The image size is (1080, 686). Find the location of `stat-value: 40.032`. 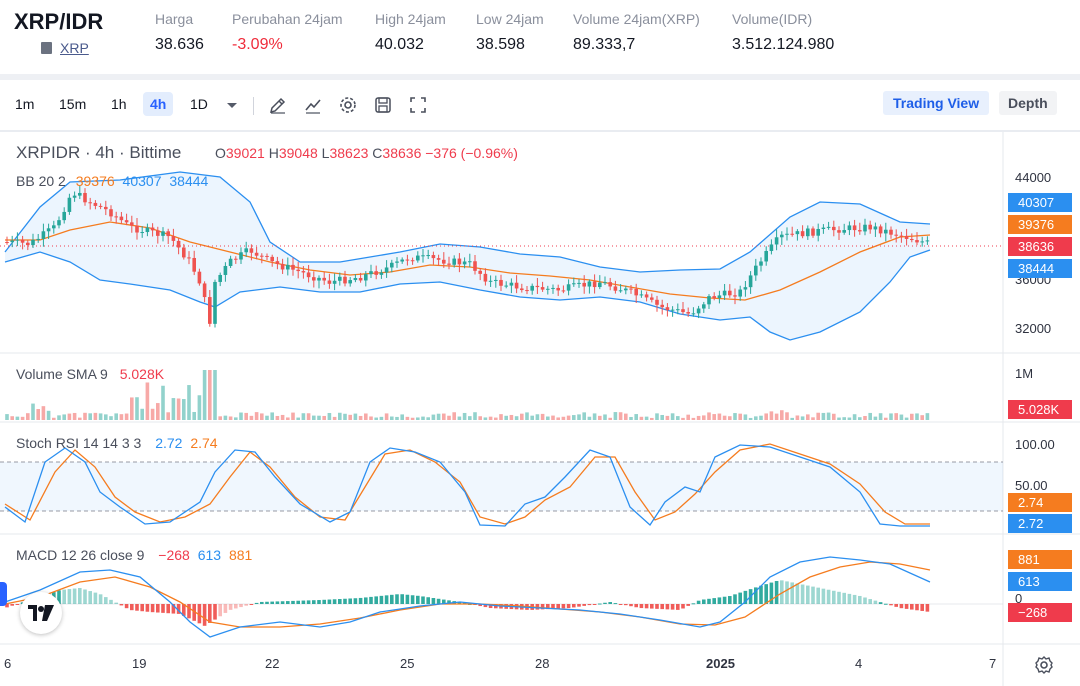

stat-value: 40.032 is located at coordinates (399, 44).